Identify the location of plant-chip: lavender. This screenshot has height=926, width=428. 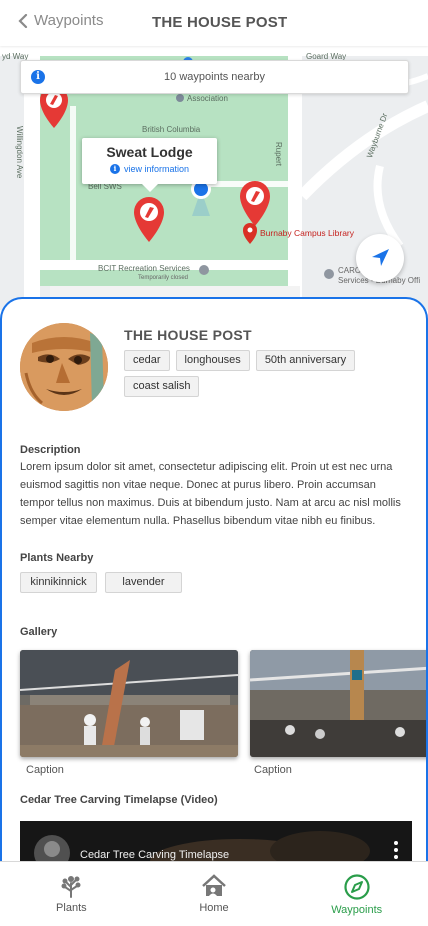
(143, 582).